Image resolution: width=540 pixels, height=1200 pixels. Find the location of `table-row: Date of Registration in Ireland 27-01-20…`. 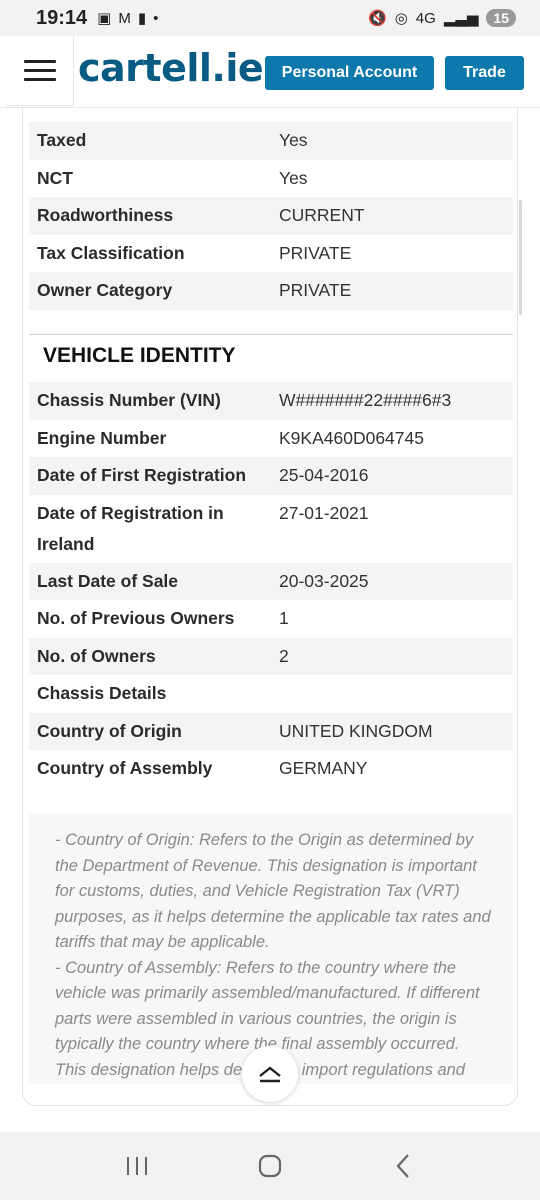

table-row: Date of Registration in Ireland 27-01-20… is located at coordinates (271, 529).